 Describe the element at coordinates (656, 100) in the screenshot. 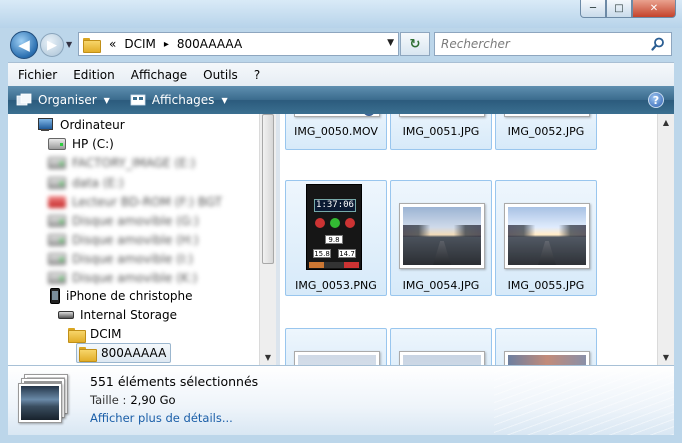

I see `help-button: ?` at that location.